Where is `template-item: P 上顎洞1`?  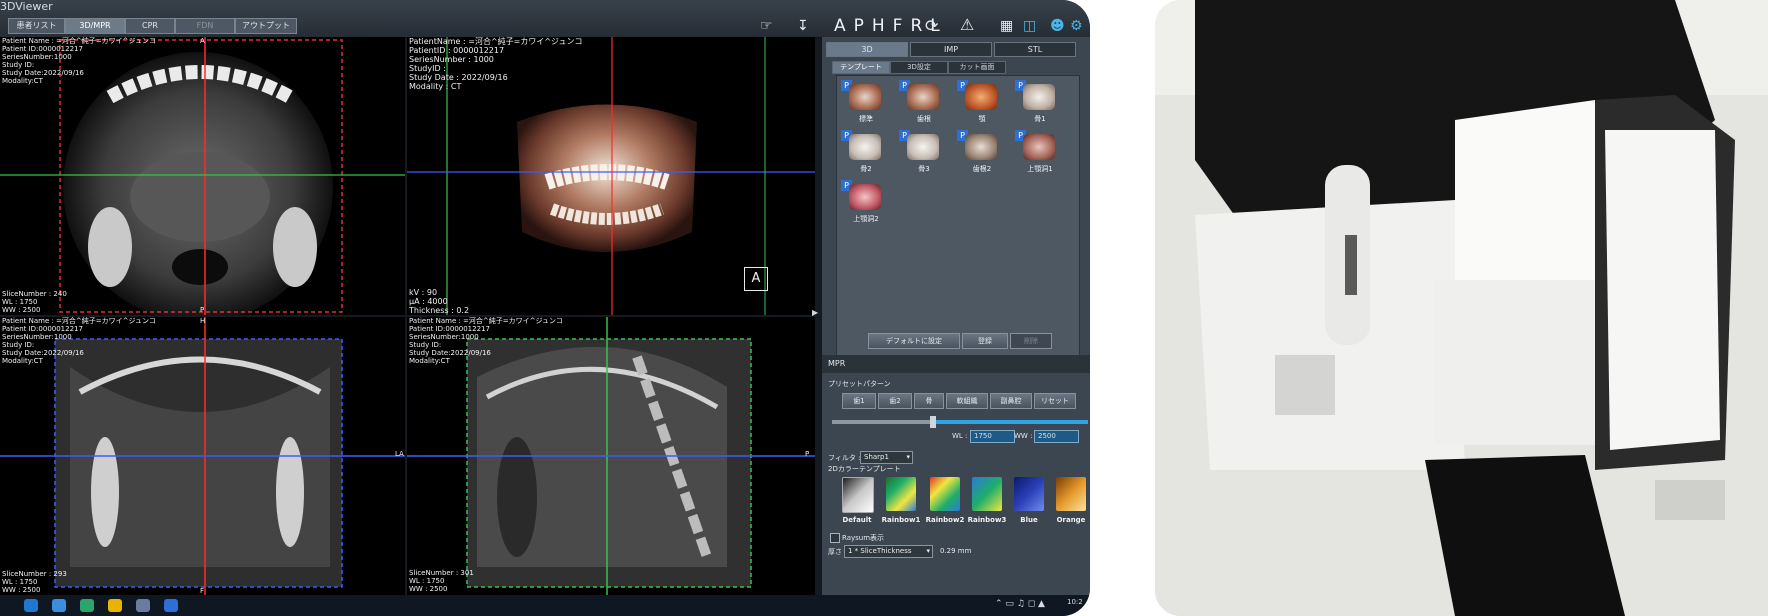
template-item: P 上顎洞1 is located at coordinates (1040, 154).